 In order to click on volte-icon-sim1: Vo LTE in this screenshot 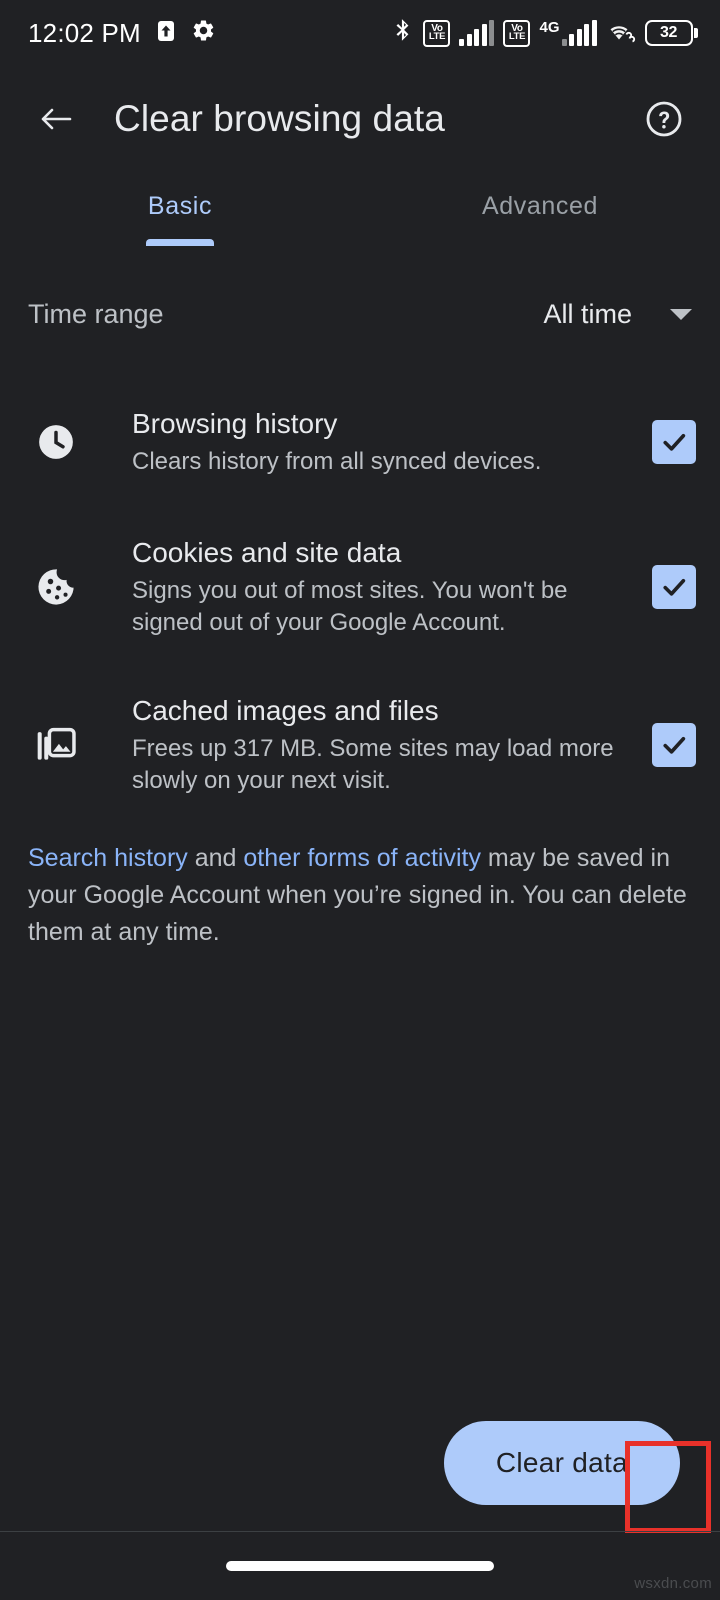, I will do `click(437, 33)`.